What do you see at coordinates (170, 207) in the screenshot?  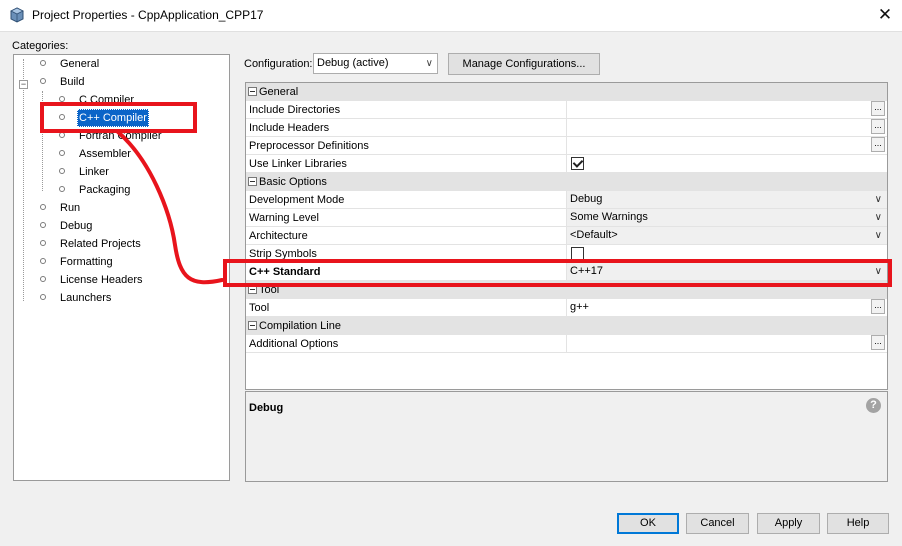 I see `annotation-arrow` at bounding box center [170, 207].